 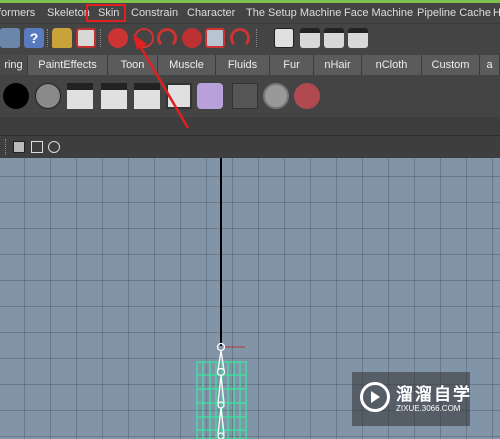 I want to click on annotation-arrow, so click(x=161, y=81).